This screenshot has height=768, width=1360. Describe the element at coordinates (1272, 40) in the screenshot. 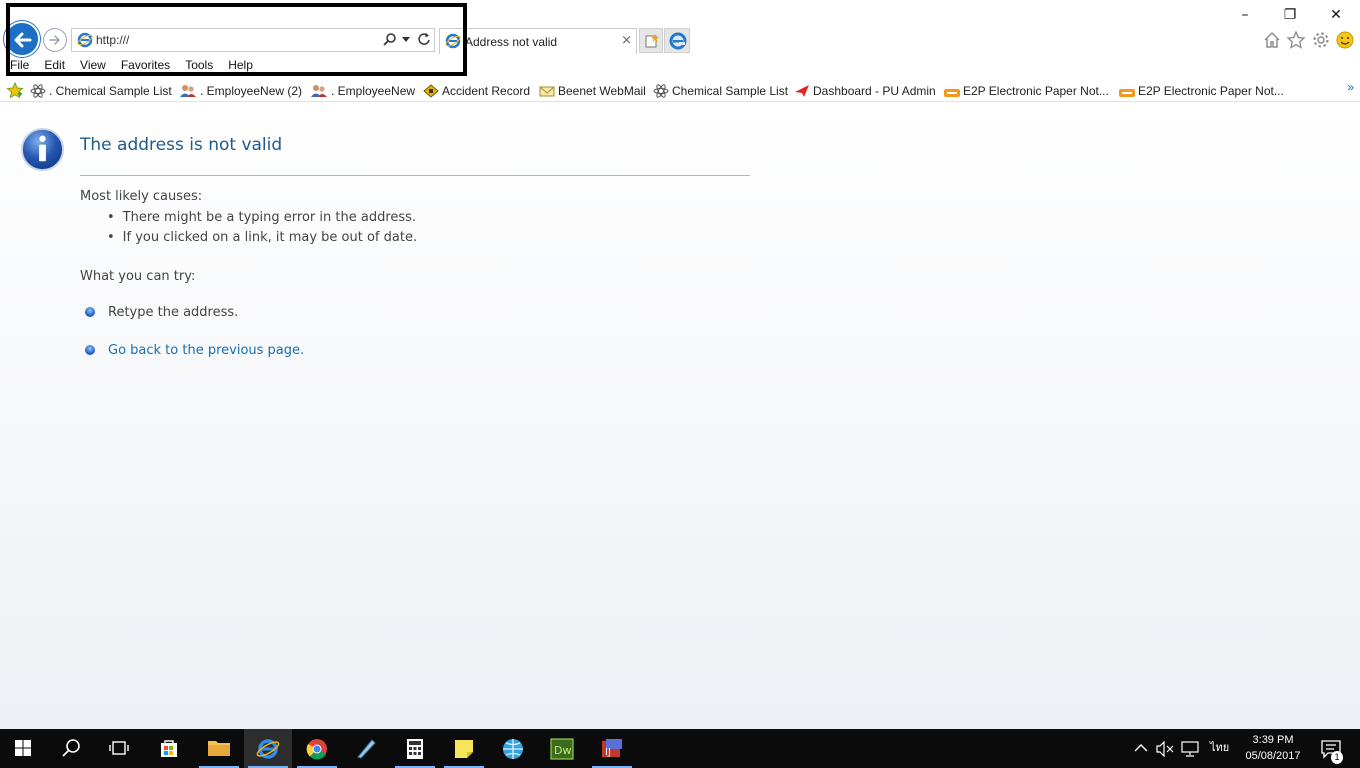

I see `home-icon` at that location.